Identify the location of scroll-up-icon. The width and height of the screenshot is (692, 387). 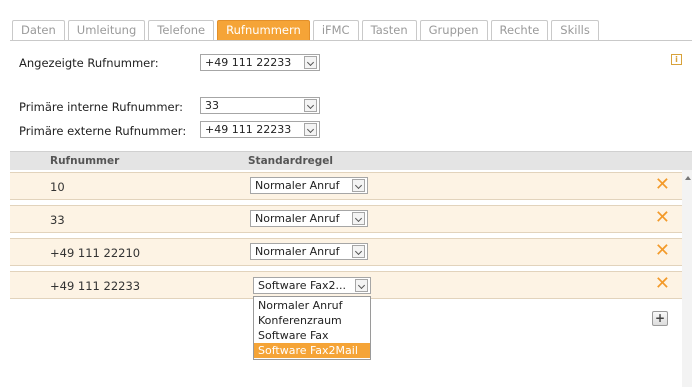
(688, 178).